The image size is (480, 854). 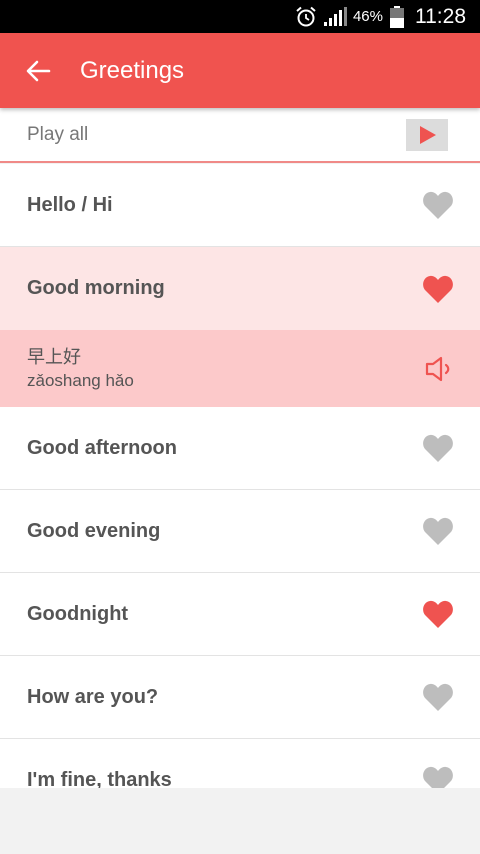 I want to click on list-item: Hello / Hi, so click(x=240, y=205).